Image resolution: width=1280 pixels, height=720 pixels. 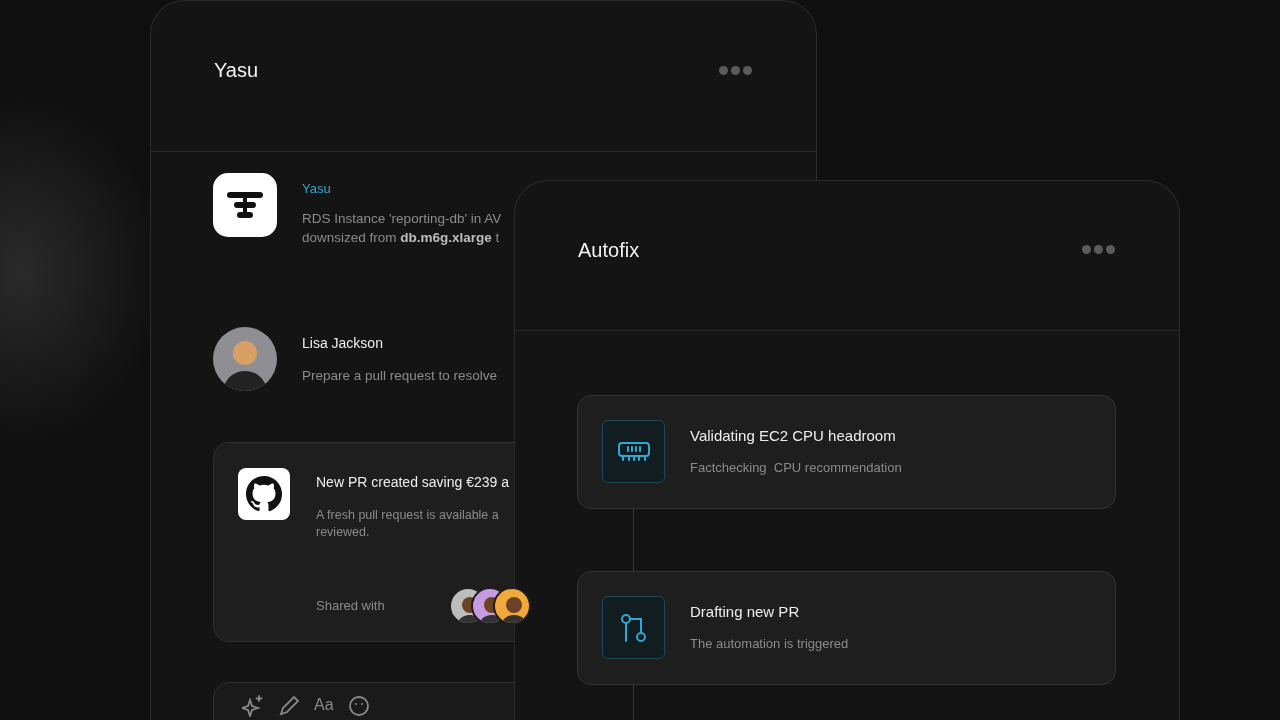 I want to click on pr-description: A fresh pull request is available a, so click(x=408, y=515).